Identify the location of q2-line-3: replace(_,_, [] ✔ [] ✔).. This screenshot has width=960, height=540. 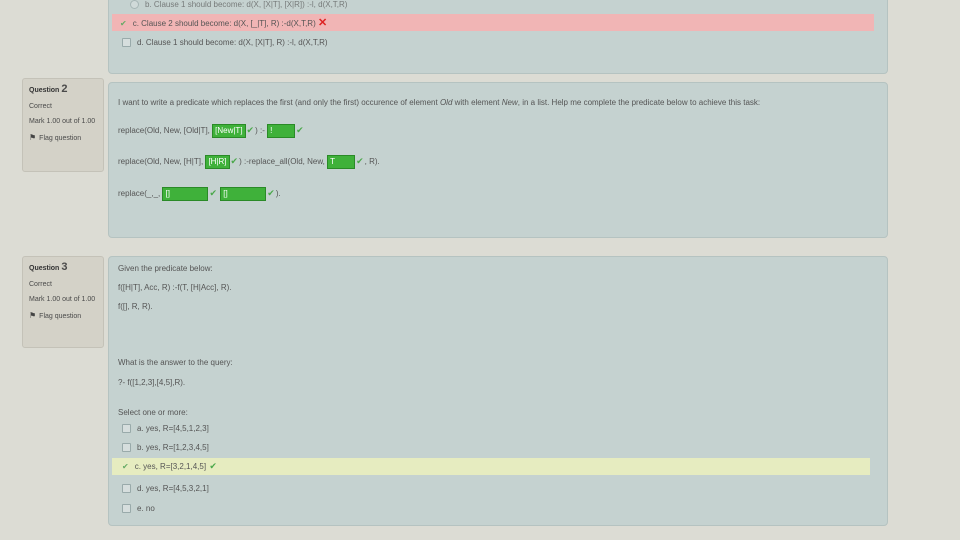
(199, 194).